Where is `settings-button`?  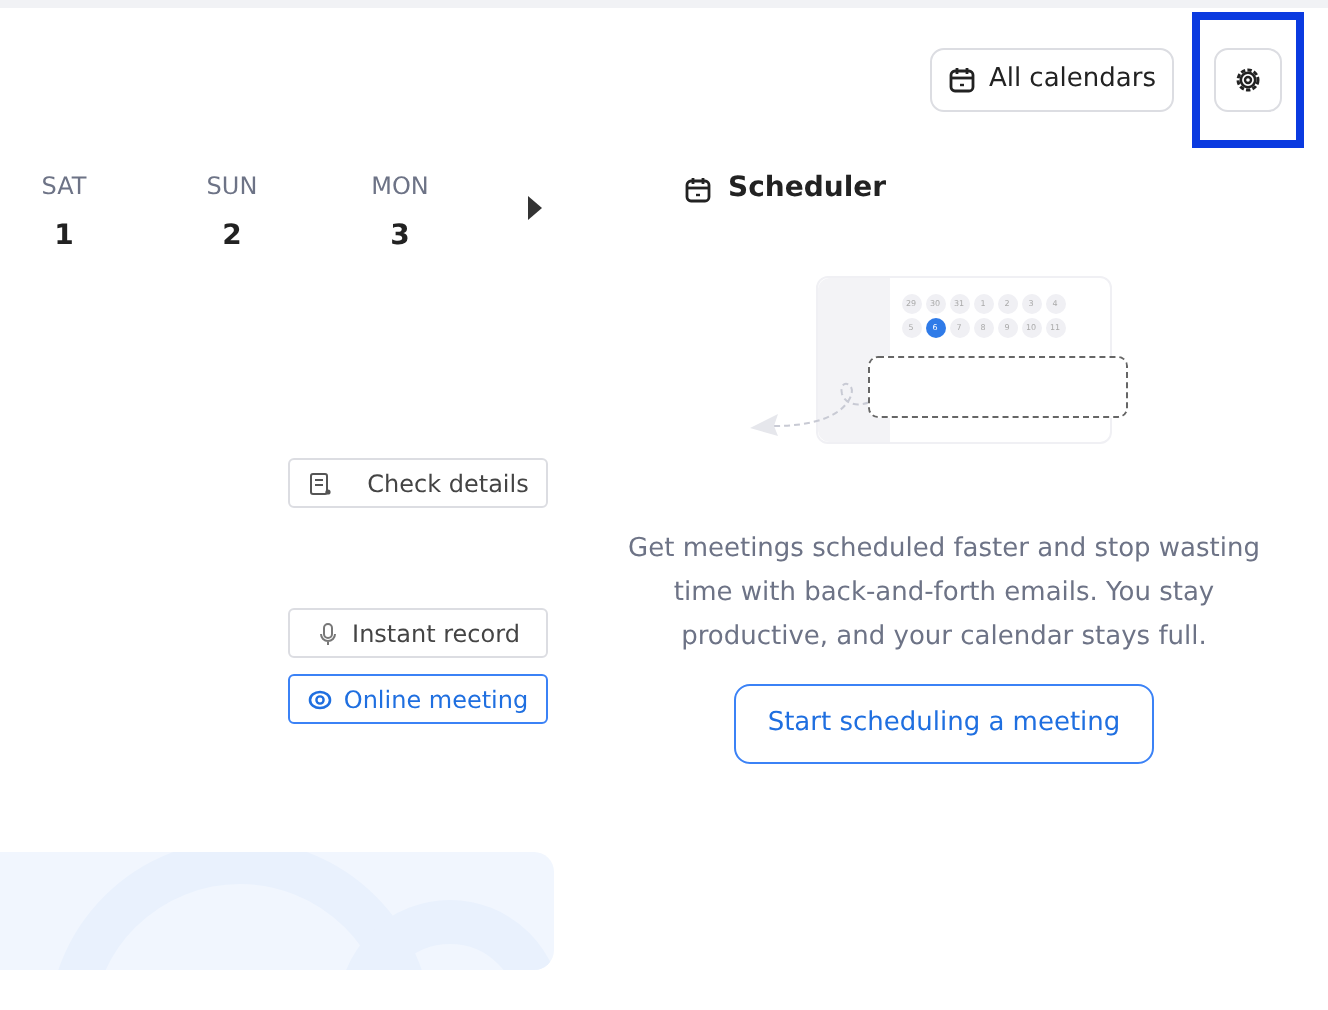 settings-button is located at coordinates (1248, 80).